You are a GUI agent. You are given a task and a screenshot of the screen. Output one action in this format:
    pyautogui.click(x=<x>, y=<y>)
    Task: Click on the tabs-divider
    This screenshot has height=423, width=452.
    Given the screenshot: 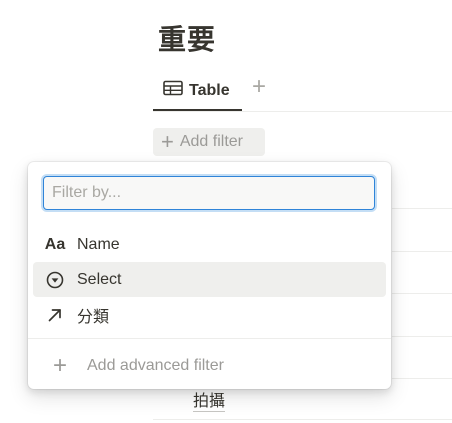 What is the action you would take?
    pyautogui.click(x=302, y=111)
    